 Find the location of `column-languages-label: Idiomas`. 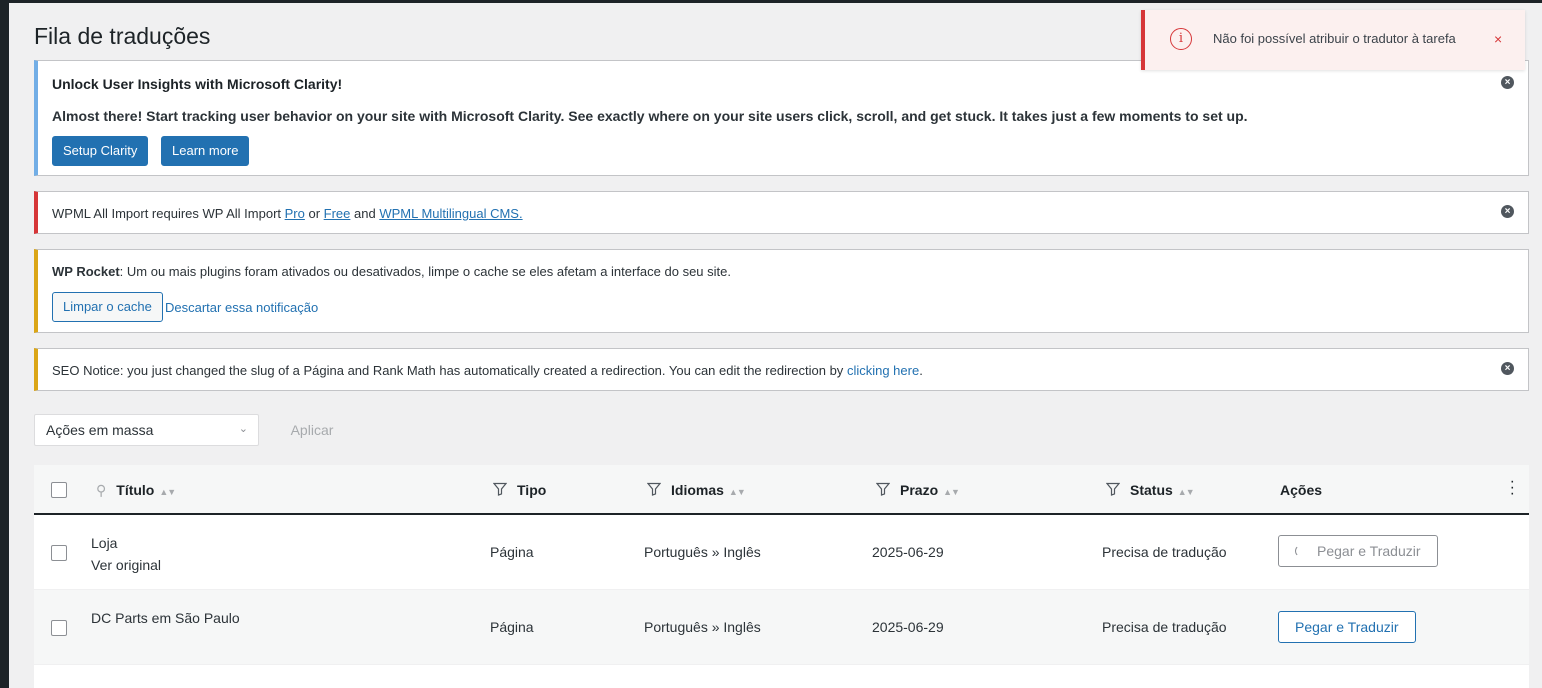

column-languages-label: Idiomas is located at coordinates (697, 490).